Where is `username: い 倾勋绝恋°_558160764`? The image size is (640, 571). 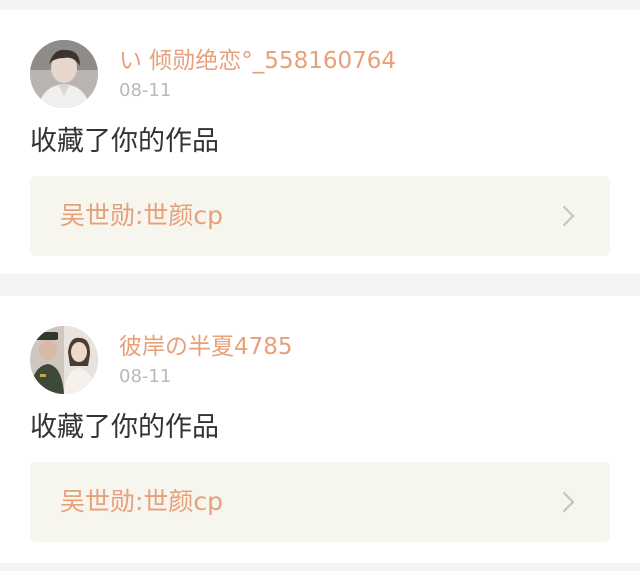 username: い 倾勋绝恋°_558160764 is located at coordinates (257, 61).